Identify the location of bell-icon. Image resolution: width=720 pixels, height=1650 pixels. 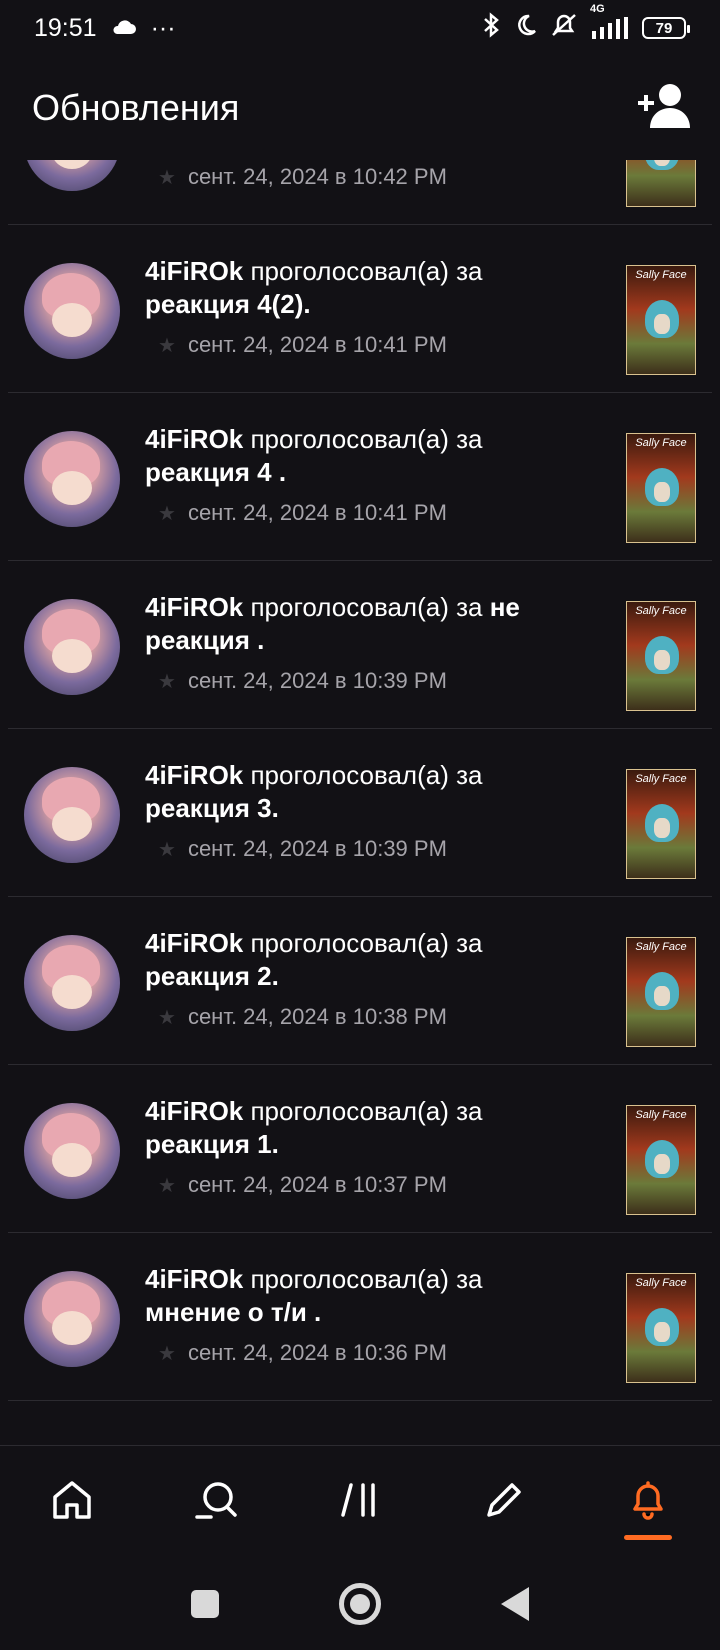
(648, 1502).